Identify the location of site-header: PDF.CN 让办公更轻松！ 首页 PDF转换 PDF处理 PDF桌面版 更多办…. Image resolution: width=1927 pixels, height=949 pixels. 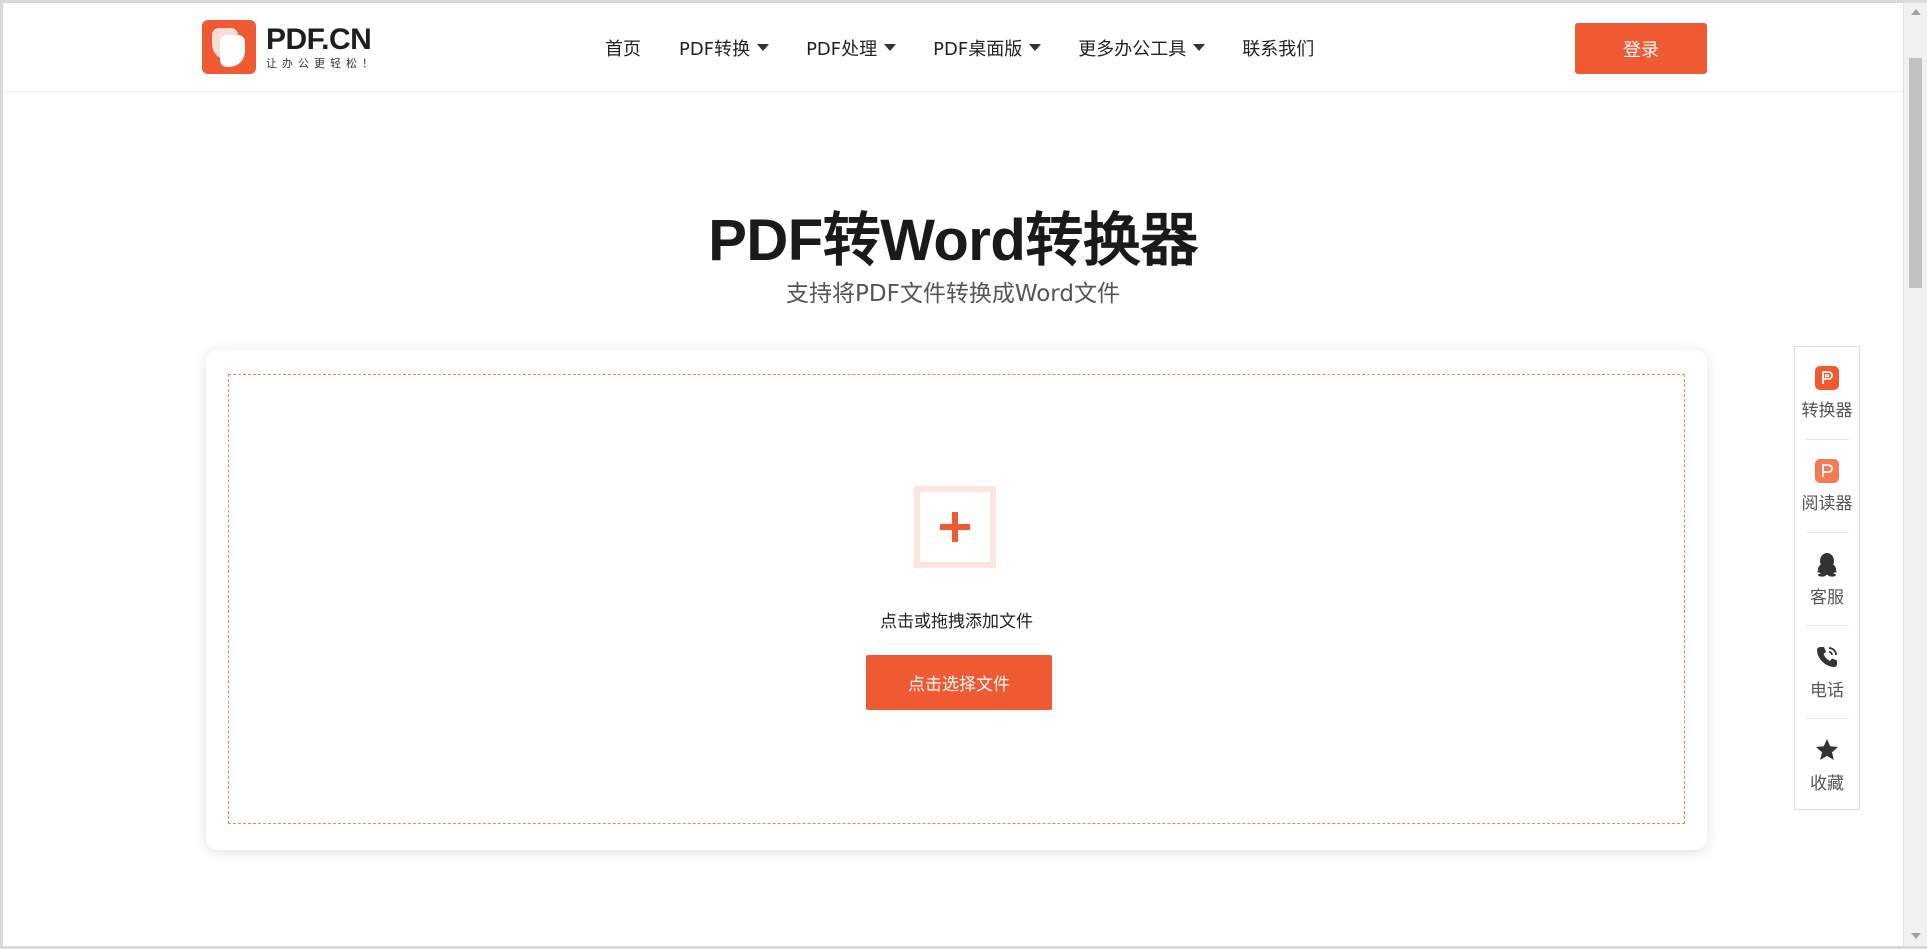
(953, 47).